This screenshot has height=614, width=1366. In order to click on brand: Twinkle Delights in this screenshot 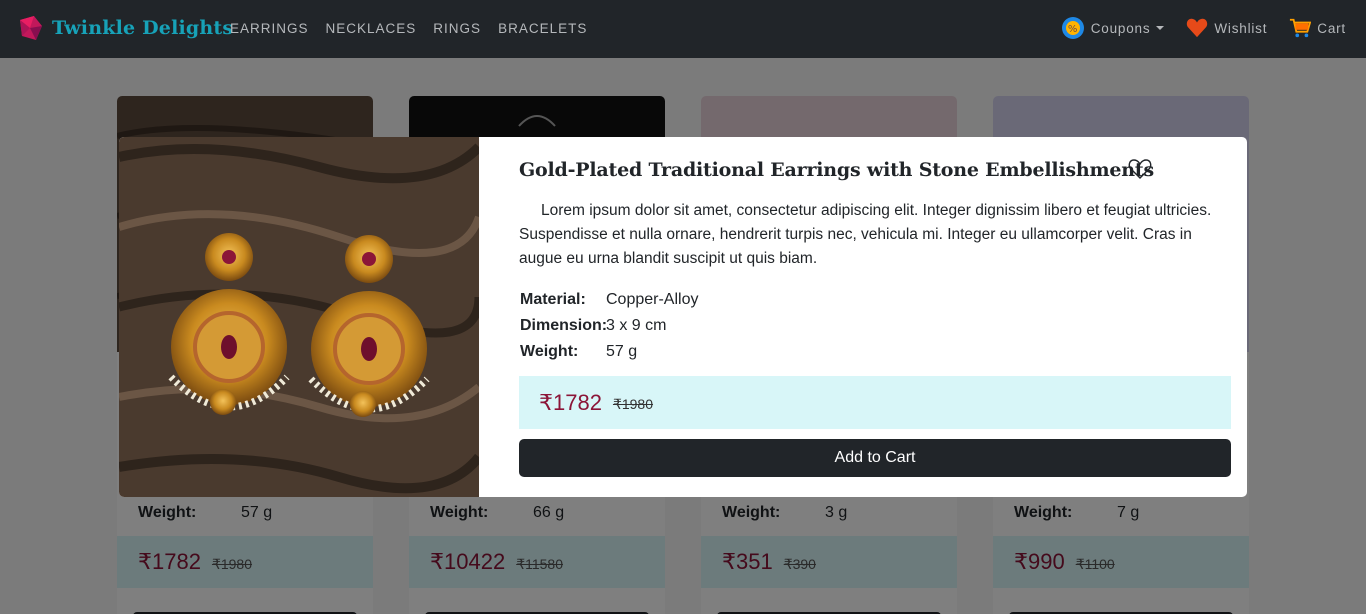, I will do `click(124, 28)`.